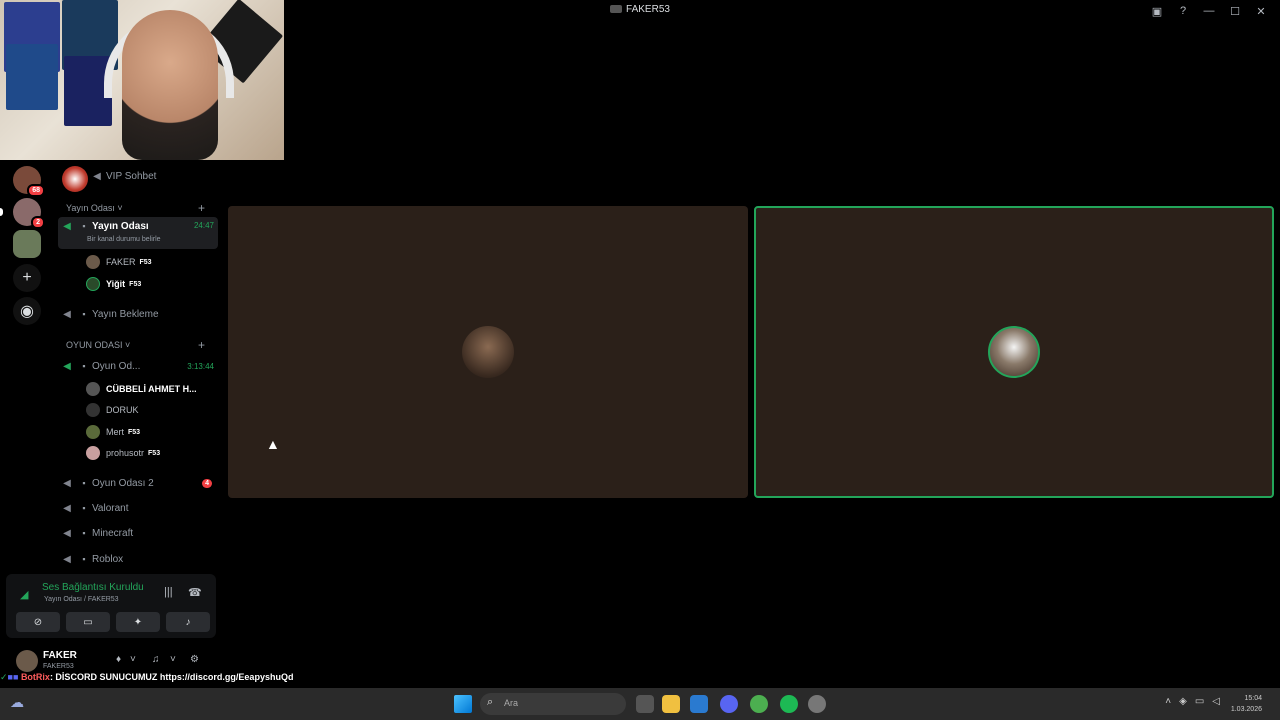 Image resolution: width=1280 pixels, height=720 pixels. Describe the element at coordinates (1157, 11) in the screenshot. I see `inbox-icon: ▣` at that location.